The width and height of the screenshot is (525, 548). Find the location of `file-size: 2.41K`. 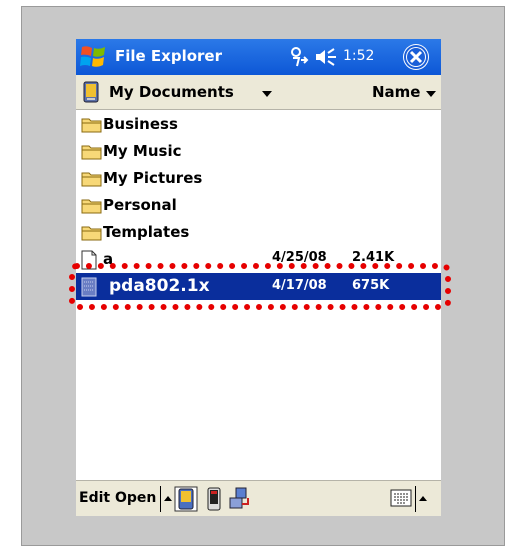

file-size: 2.41K is located at coordinates (373, 257).